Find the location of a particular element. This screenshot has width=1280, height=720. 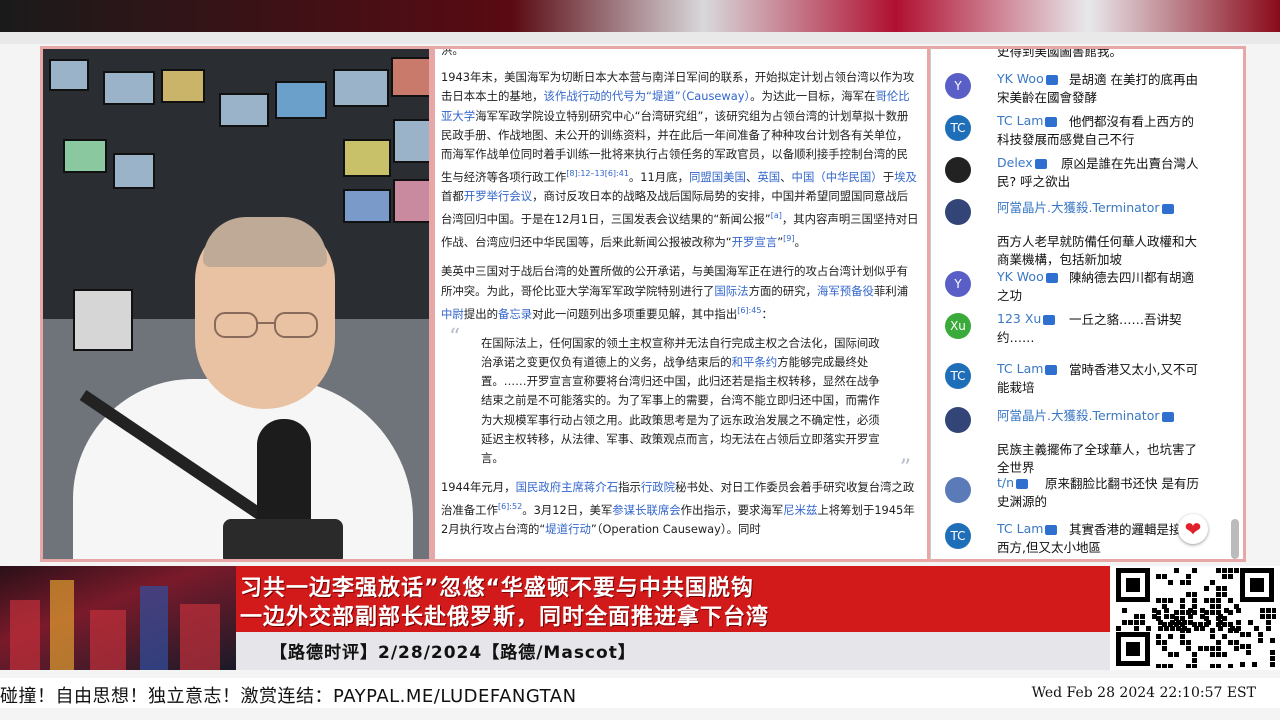

article-link: 开罗举行会议 is located at coordinates (498, 196).